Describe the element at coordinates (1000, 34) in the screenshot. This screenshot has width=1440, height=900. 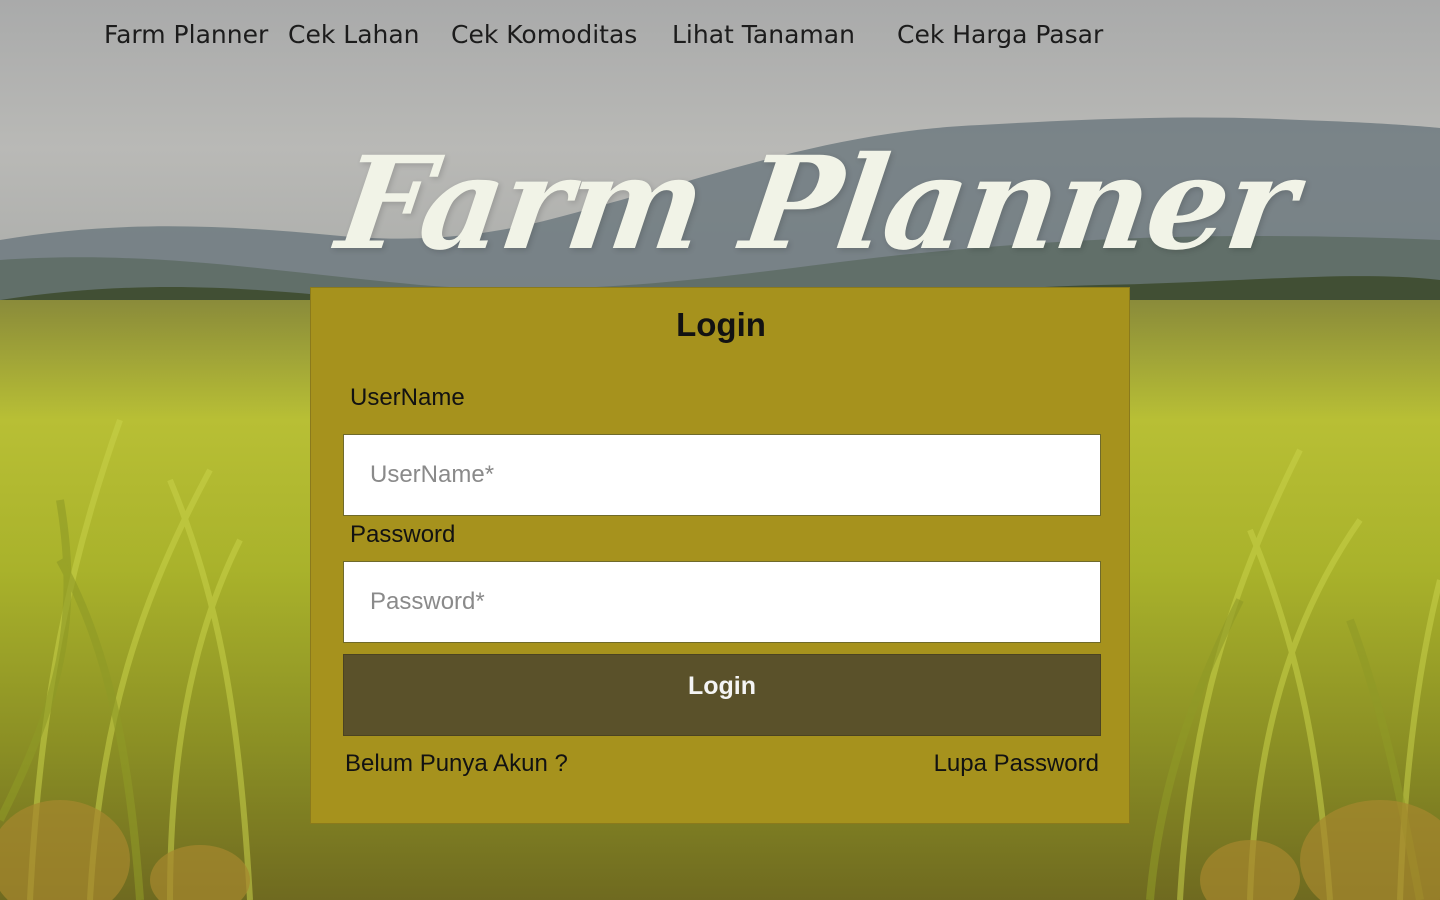
I see `nav-item-cek-harga-pasar: Cek Harga Pasar` at that location.